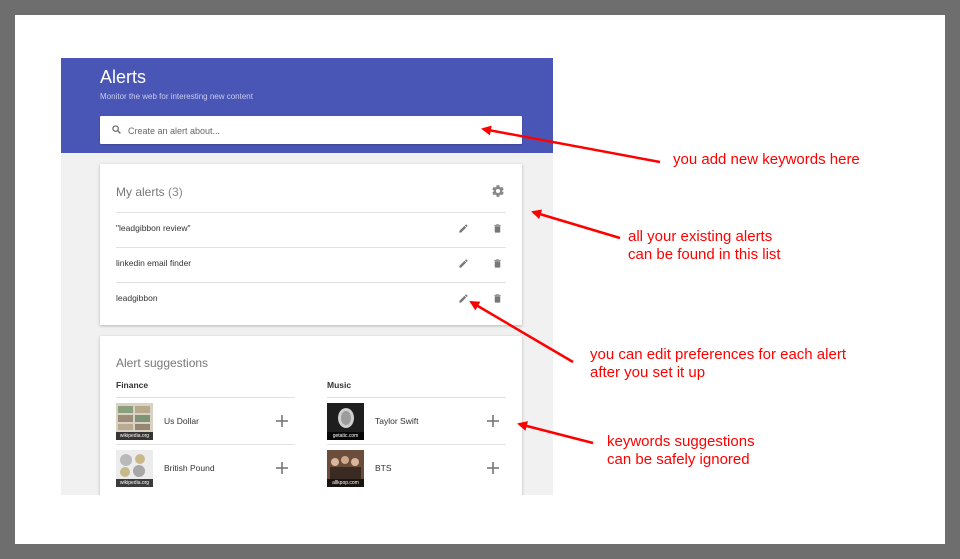 The image size is (960, 559). Describe the element at coordinates (678, 459) in the screenshot. I see `annotation-suggestions-line2: can be safely ignored` at that location.